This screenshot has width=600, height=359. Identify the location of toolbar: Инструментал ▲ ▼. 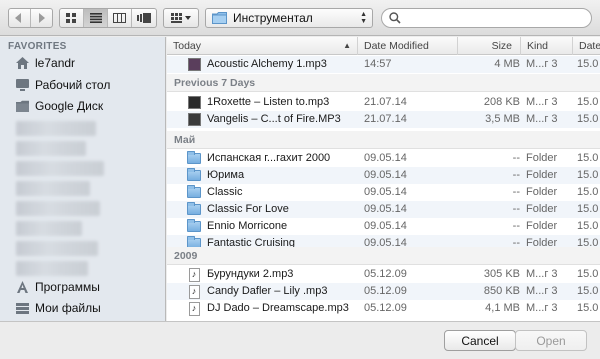
(300, 18).